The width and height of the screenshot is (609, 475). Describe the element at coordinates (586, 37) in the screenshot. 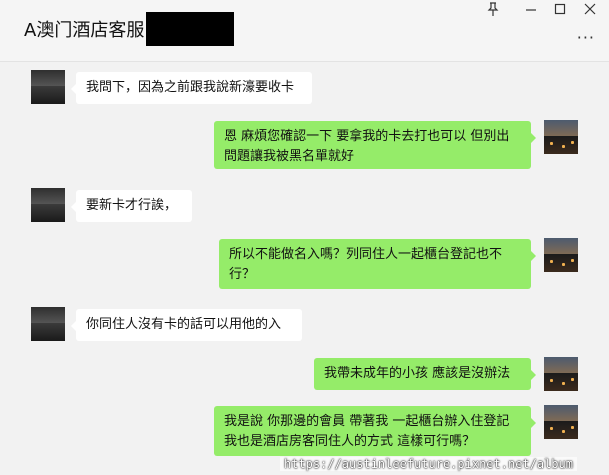

I see `more-options-icon: ···` at that location.